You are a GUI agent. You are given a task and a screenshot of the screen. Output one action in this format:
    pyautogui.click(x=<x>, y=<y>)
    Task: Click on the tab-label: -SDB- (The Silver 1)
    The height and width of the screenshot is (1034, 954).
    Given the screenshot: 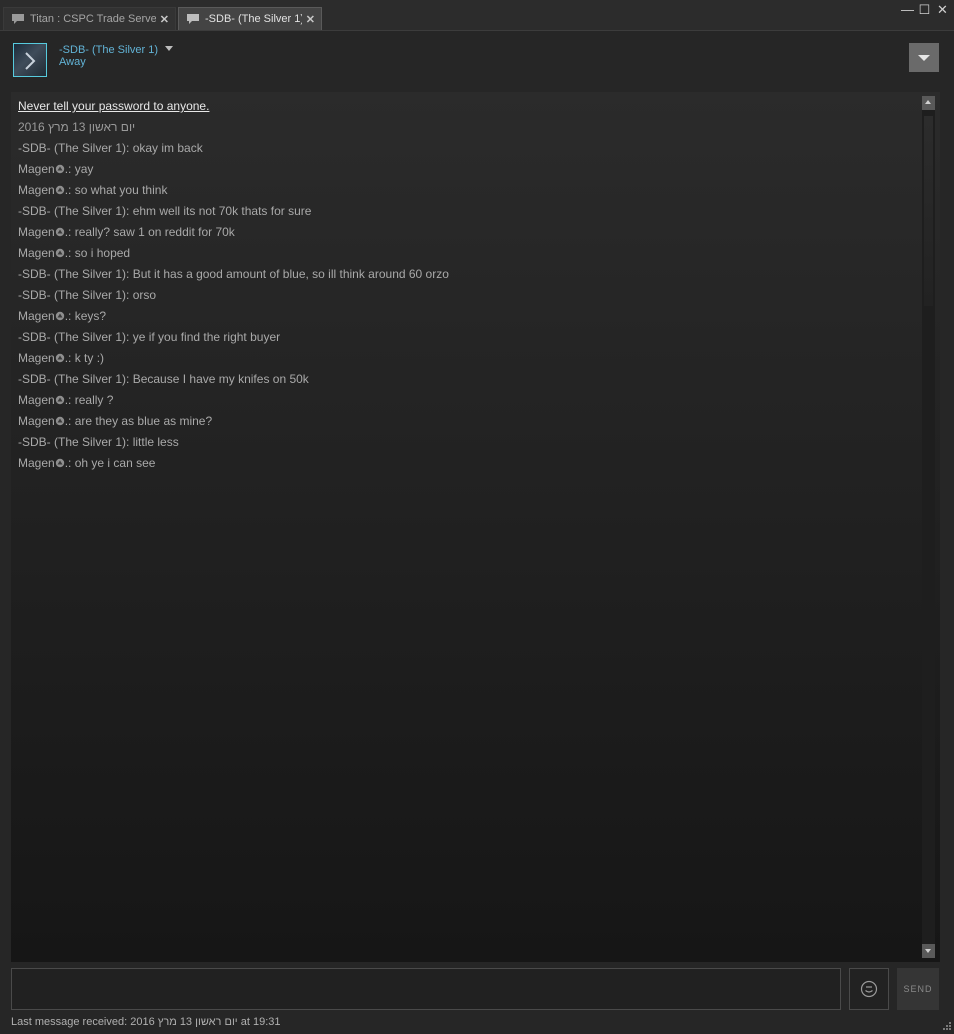 What is the action you would take?
    pyautogui.click(x=253, y=19)
    